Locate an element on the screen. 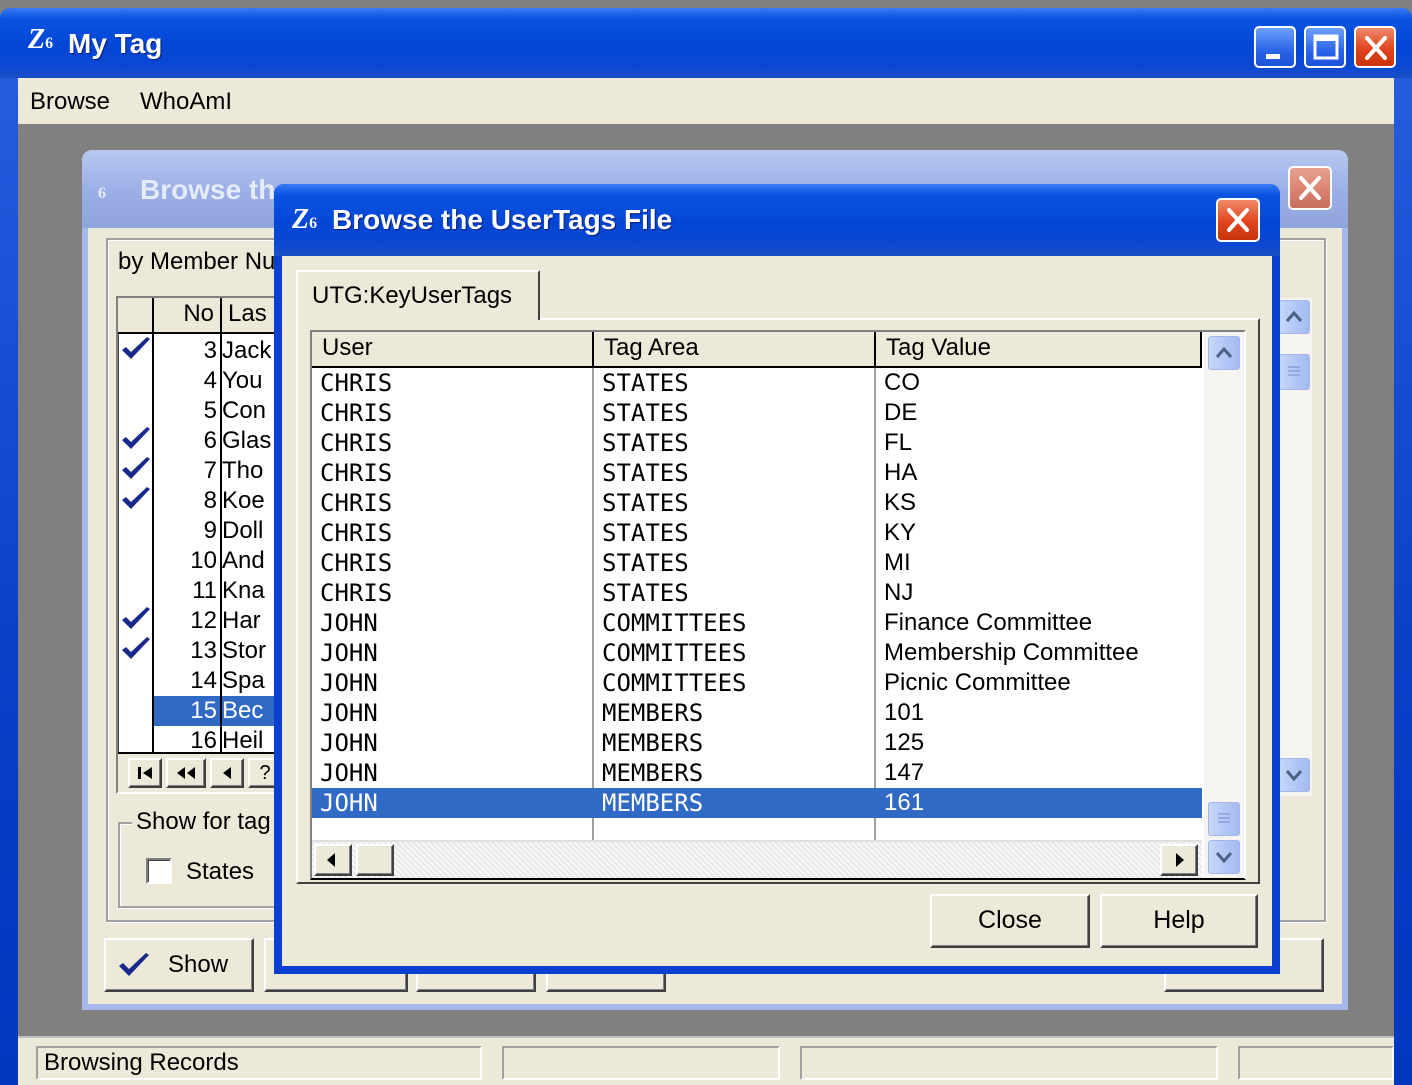 The height and width of the screenshot is (1085, 1412). grid-scroll-right-button is located at coordinates (1179, 860).